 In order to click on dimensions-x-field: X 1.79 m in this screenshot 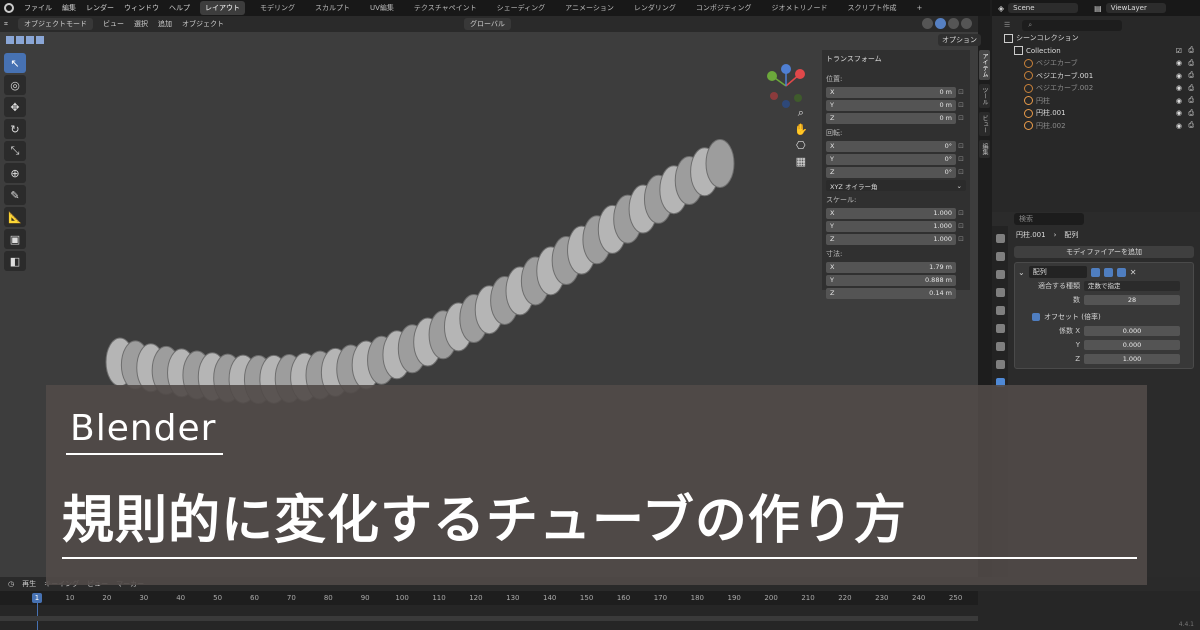, I will do `click(891, 267)`.